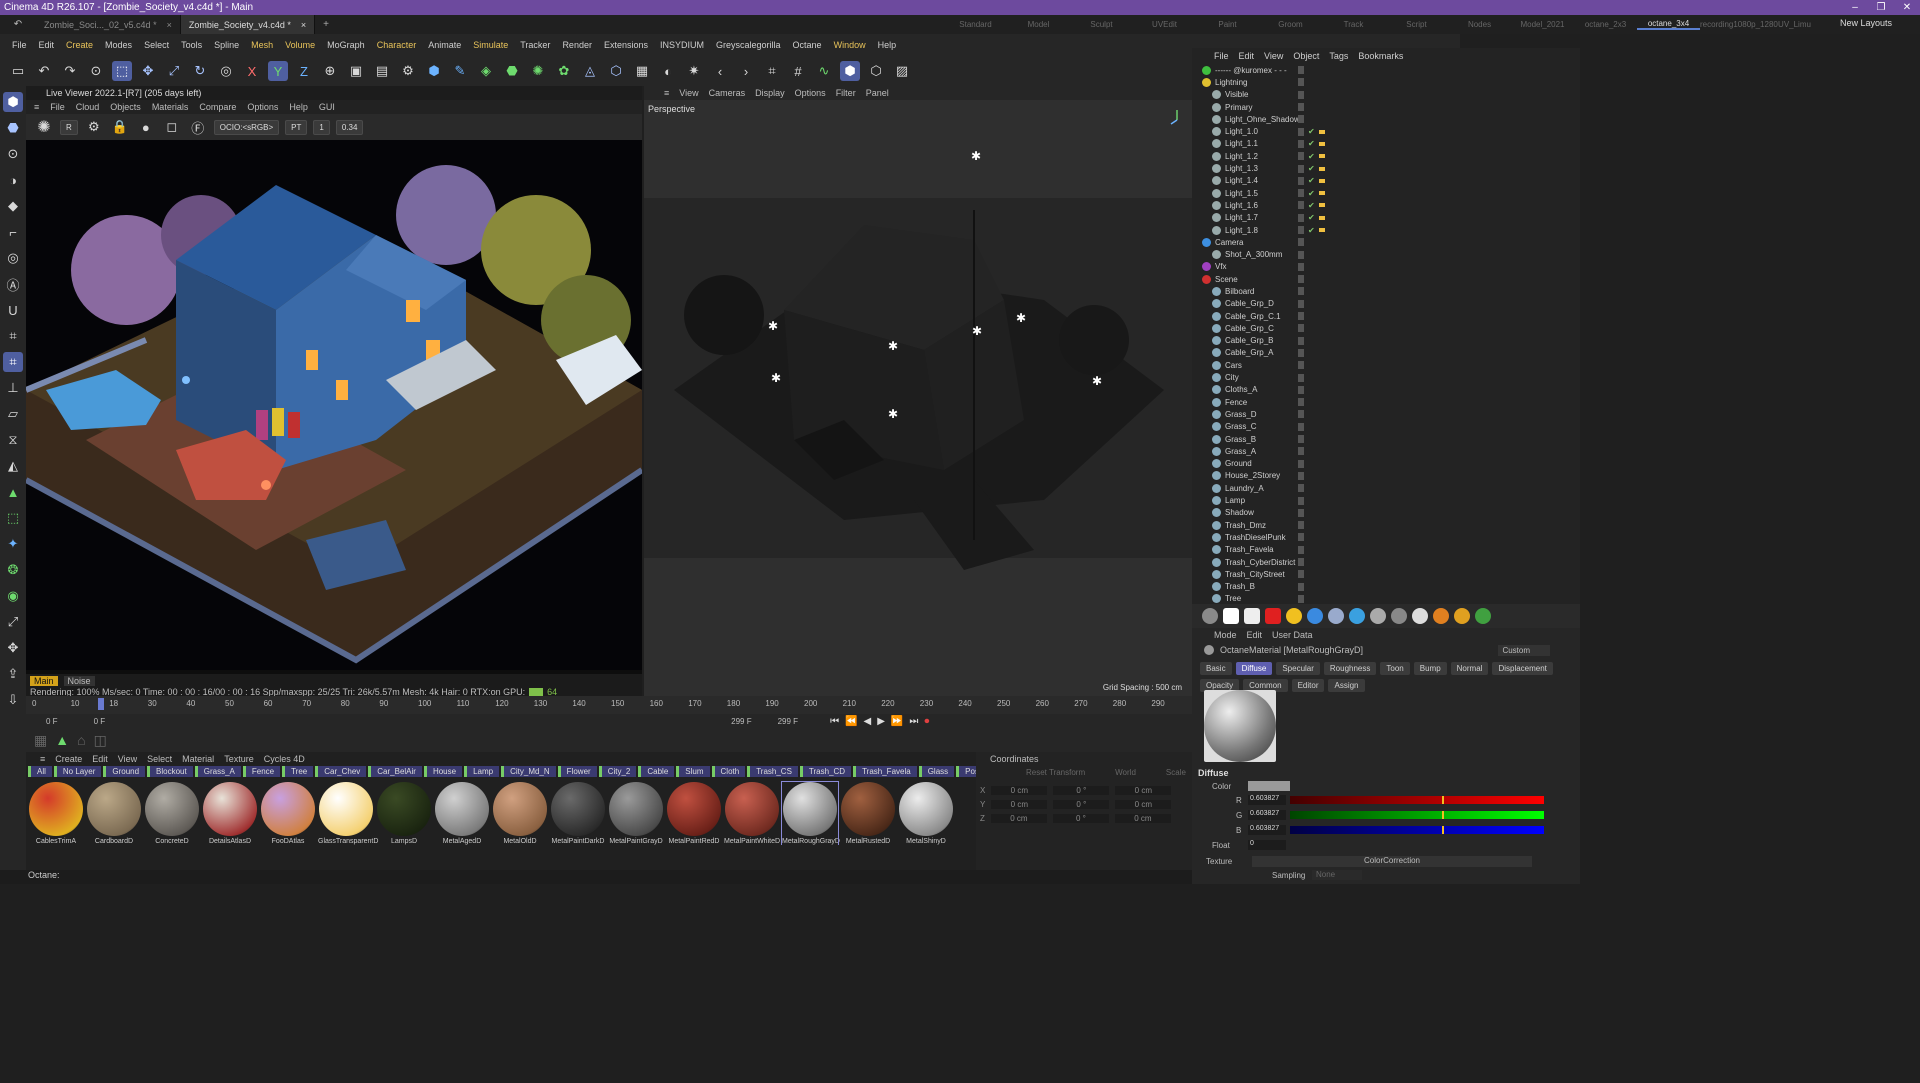 This screenshot has width=1920, height=1083. I want to click on layout-tab: Standard, so click(975, 24).